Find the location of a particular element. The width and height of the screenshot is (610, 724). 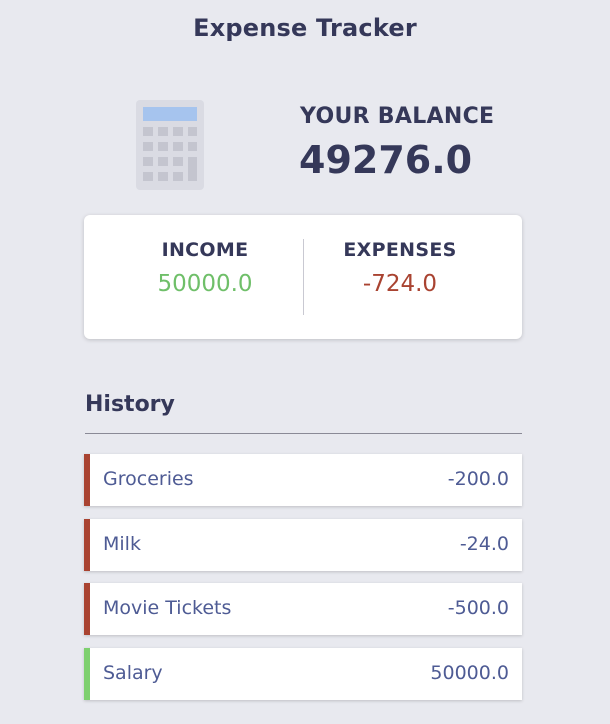

history-item-salary: Salary 50000.0 is located at coordinates (303, 673).